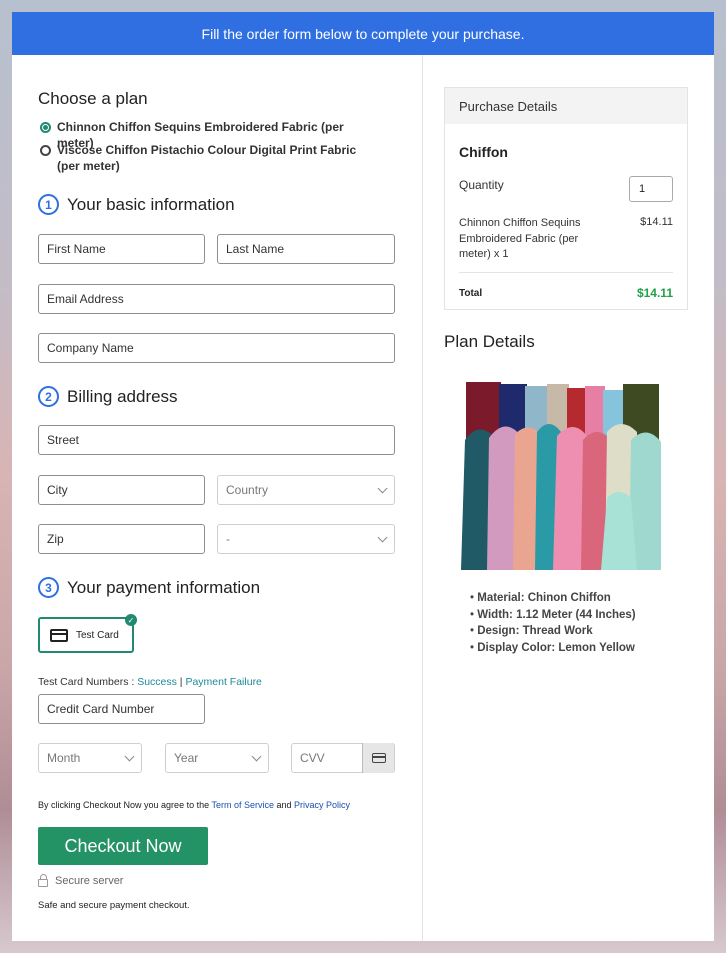 Image resolution: width=726 pixels, height=953 pixels. I want to click on billing-heading: 2 Billing address, so click(108, 396).